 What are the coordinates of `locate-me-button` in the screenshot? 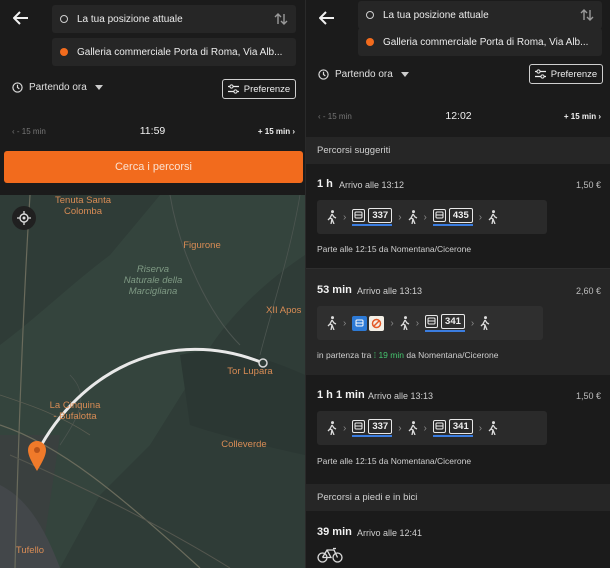 It's located at (24, 218).